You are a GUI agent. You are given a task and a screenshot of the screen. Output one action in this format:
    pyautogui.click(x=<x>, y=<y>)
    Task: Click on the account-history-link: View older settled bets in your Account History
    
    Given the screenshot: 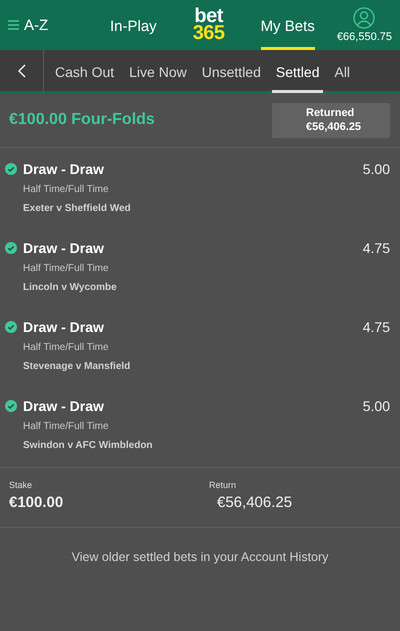 What is the action you would take?
    pyautogui.click(x=200, y=558)
    